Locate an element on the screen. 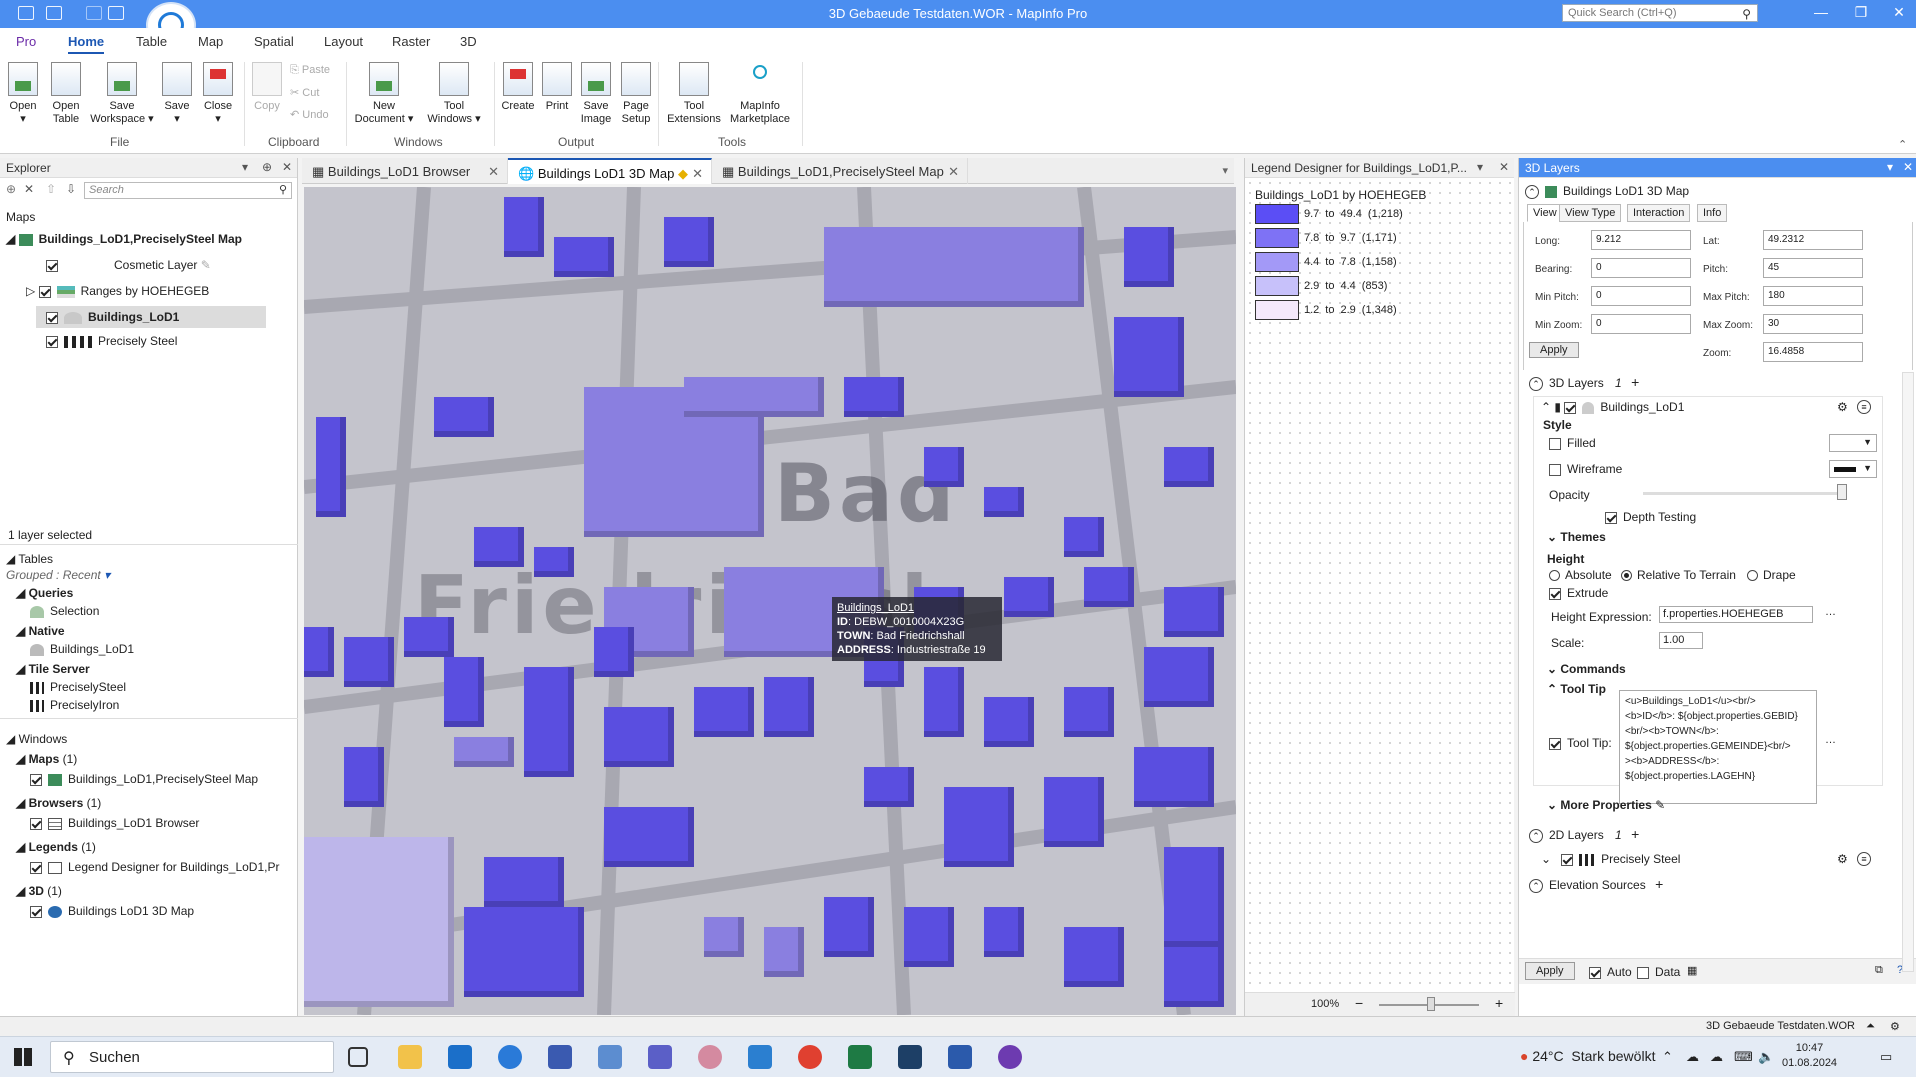 The width and height of the screenshot is (1916, 1077). excel-icon is located at coordinates (860, 1057).